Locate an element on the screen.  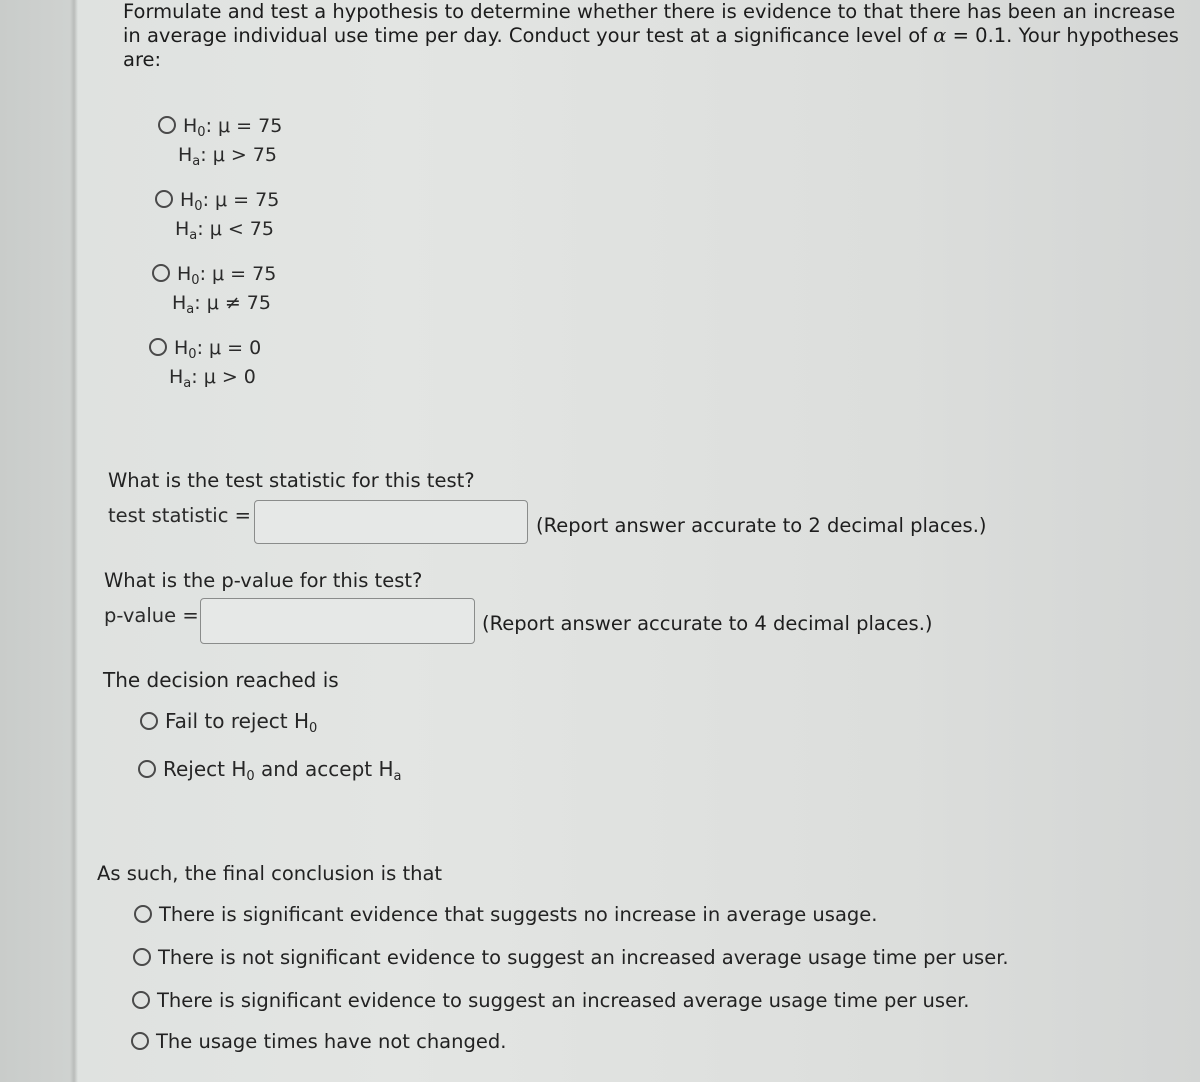
h0-statement: : μ = 0 is located at coordinates (229, 348).